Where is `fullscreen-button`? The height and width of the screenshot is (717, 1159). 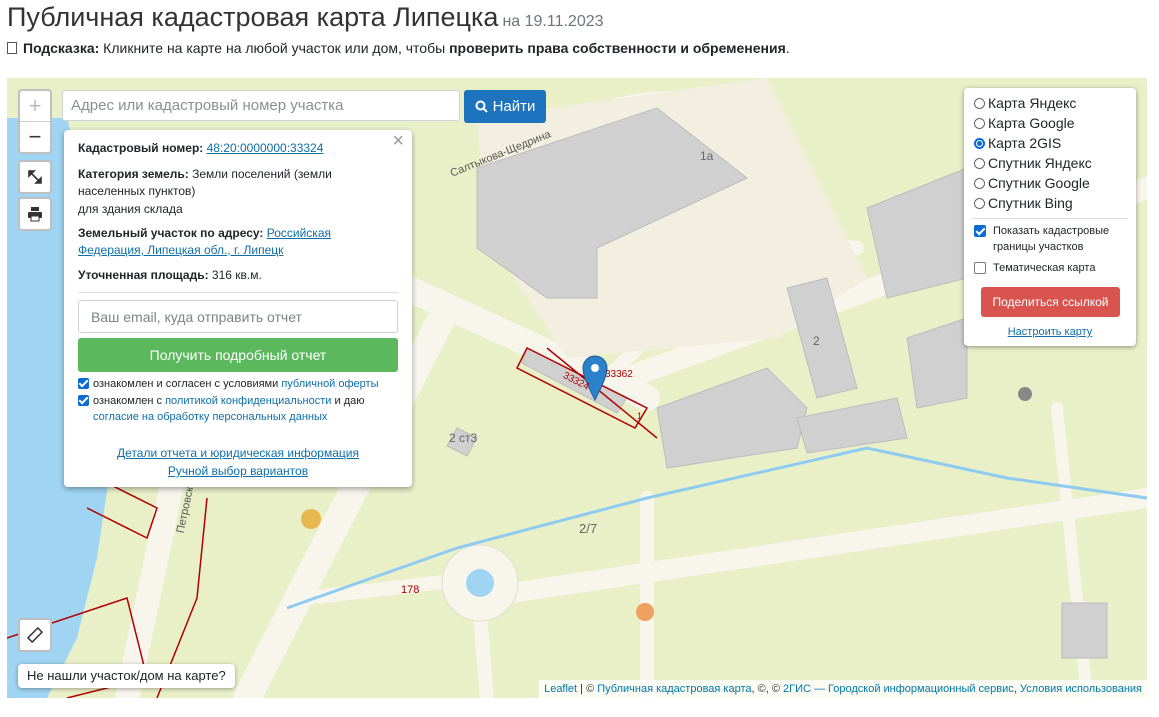
fullscreen-button is located at coordinates (35, 177).